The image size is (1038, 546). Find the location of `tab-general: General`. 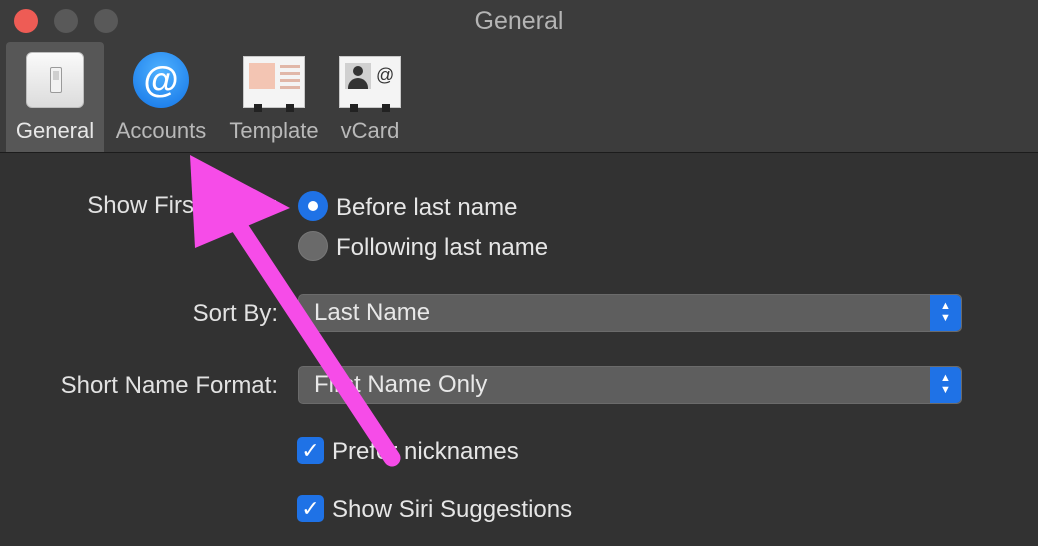

tab-general: General is located at coordinates (55, 97).